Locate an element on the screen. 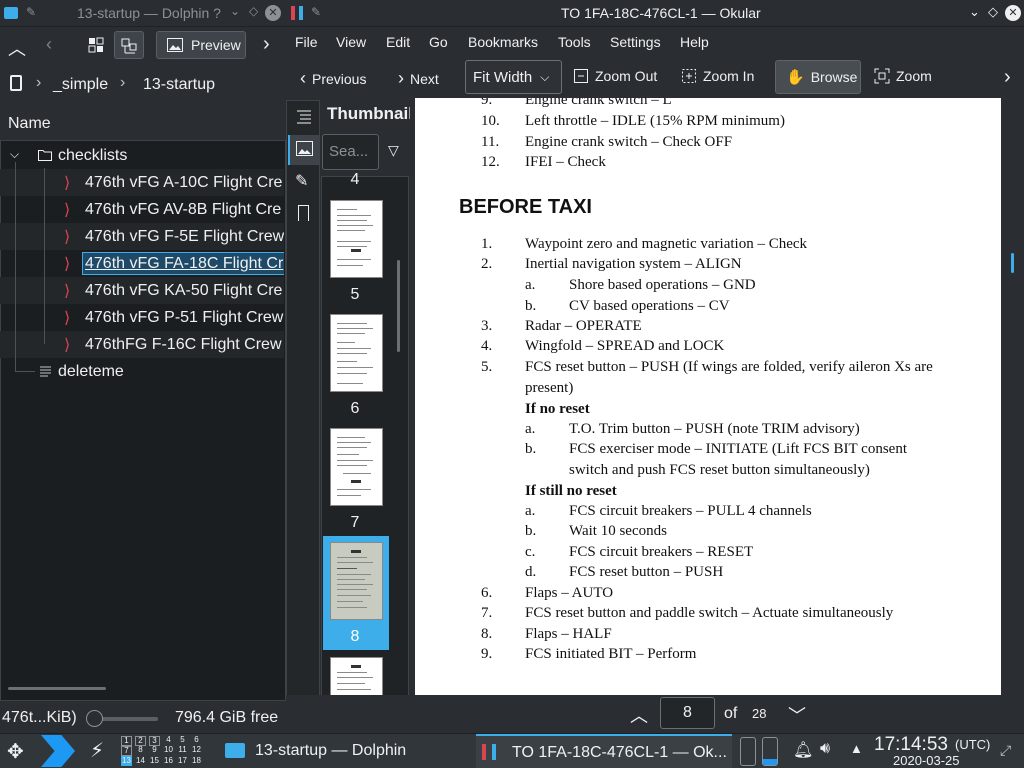 The width and height of the screenshot is (1024, 768). contents-tab is located at coordinates (304, 116).